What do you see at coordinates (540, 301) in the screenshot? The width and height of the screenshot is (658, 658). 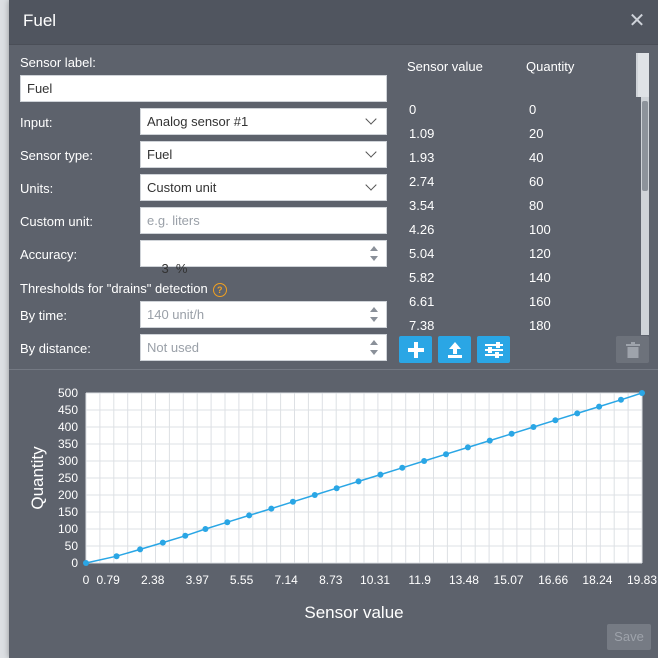 I see `cell-quantity: 160` at bounding box center [540, 301].